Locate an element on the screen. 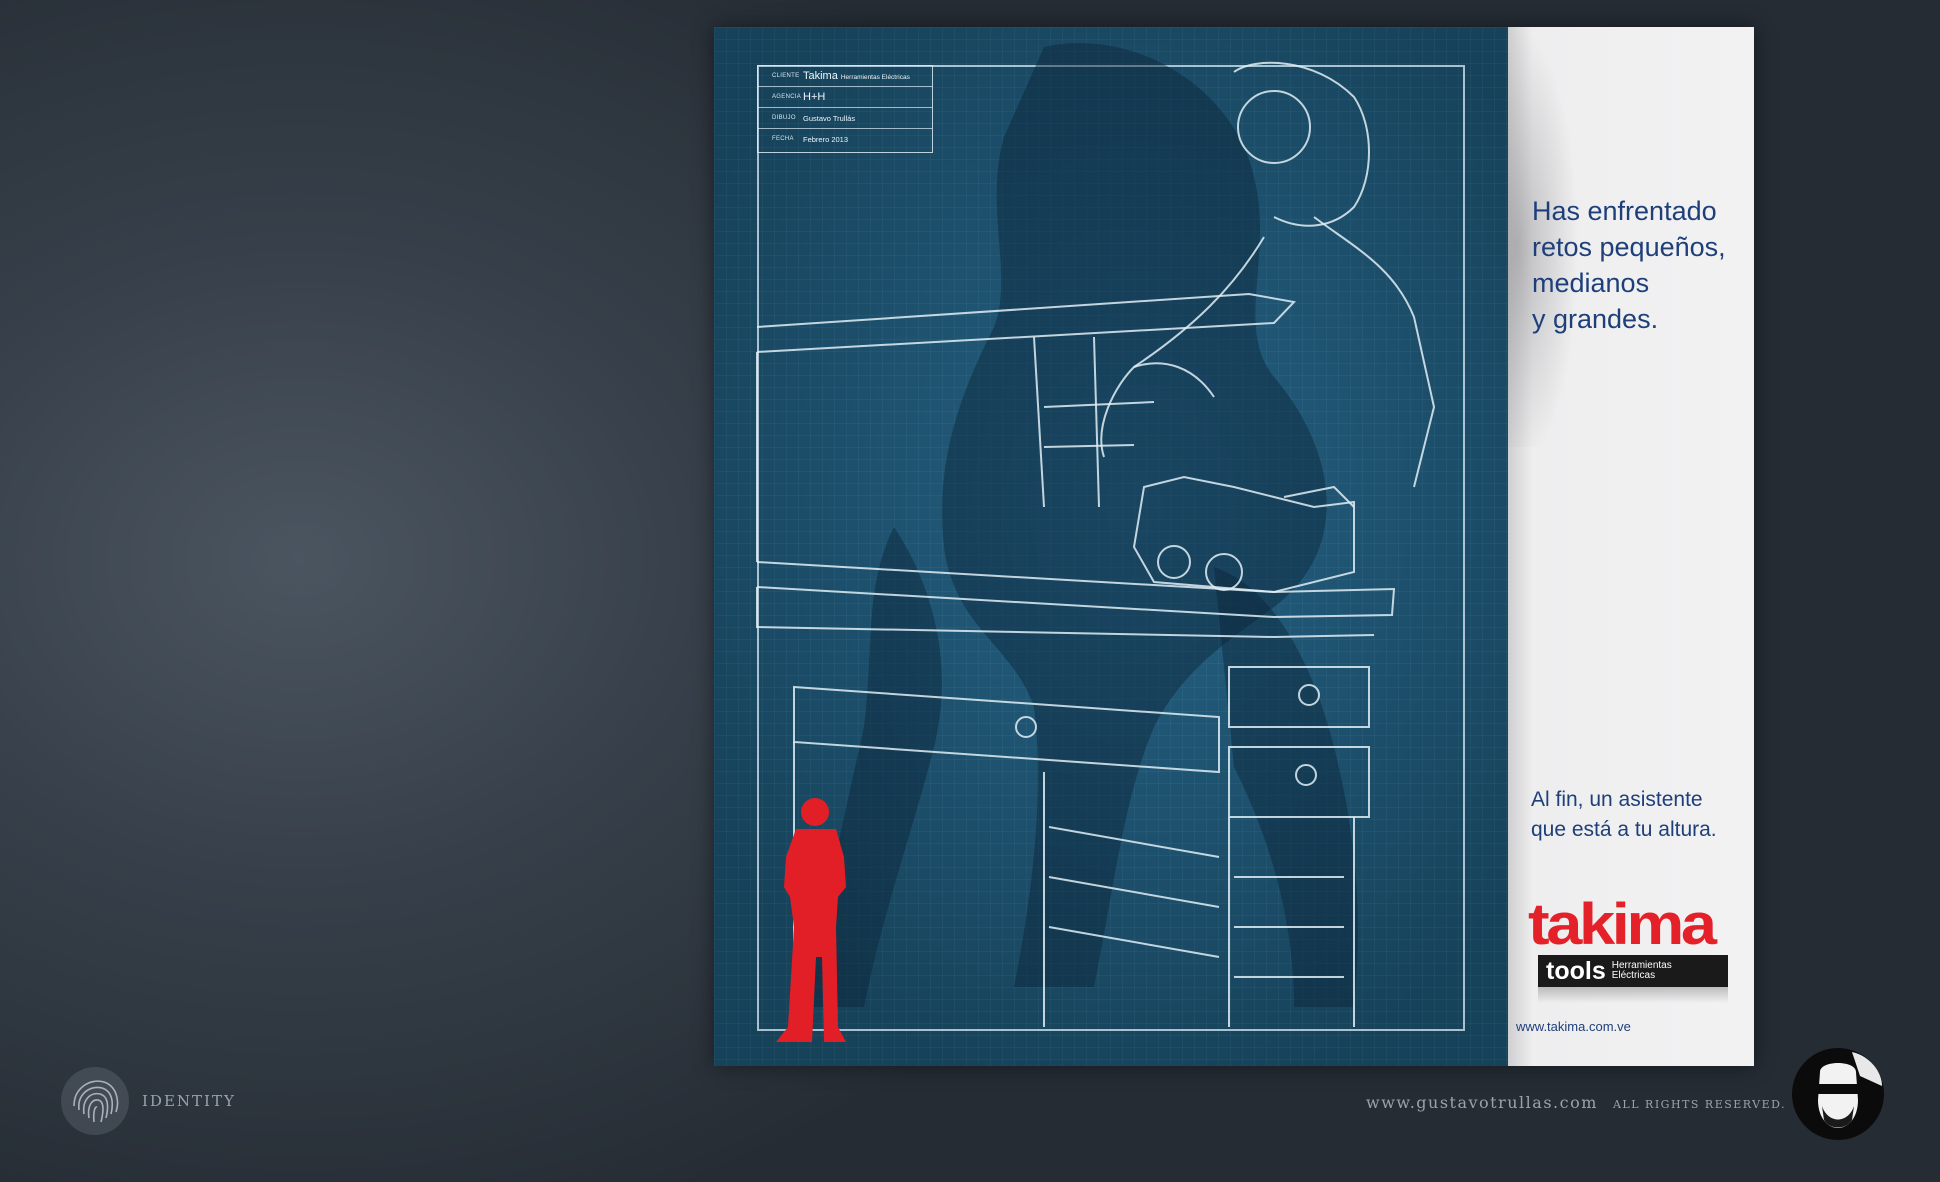 This screenshot has height=1182, width=1940. logo-reflection is located at coordinates (1633, 995).